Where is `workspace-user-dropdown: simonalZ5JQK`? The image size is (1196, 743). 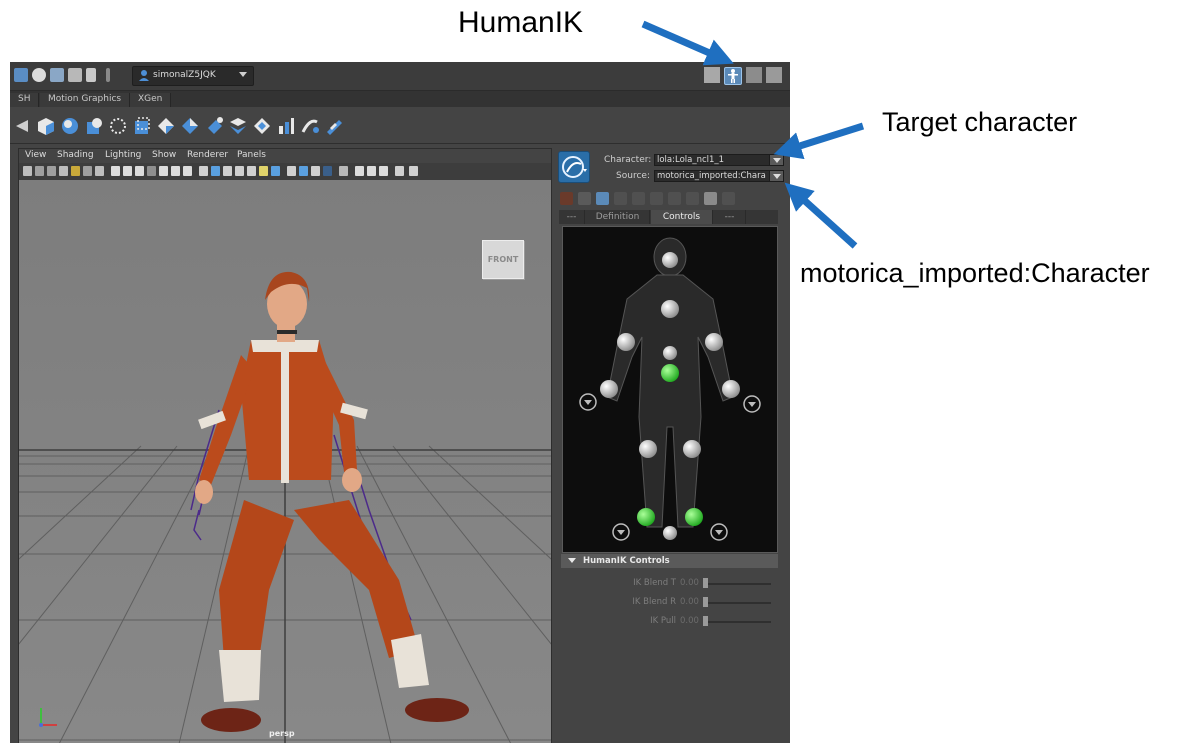 workspace-user-dropdown: simonalZ5JQK is located at coordinates (193, 76).